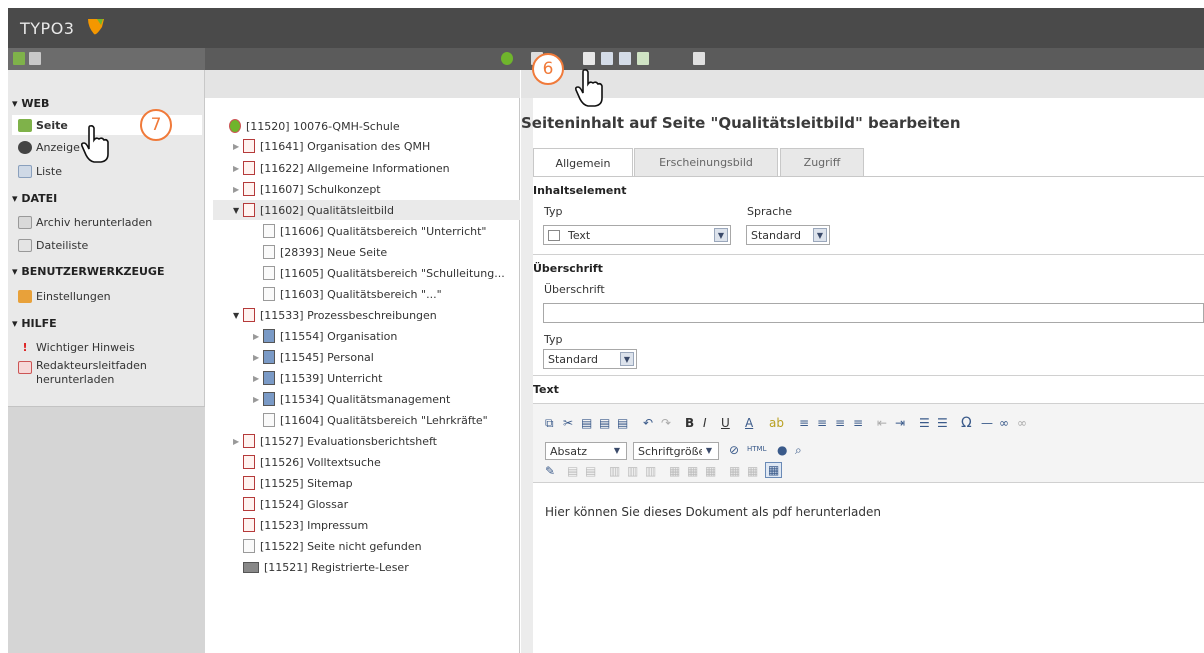 This screenshot has width=1204, height=653. What do you see at coordinates (625, 58) in the screenshot?
I see `save-new-icon` at bounding box center [625, 58].